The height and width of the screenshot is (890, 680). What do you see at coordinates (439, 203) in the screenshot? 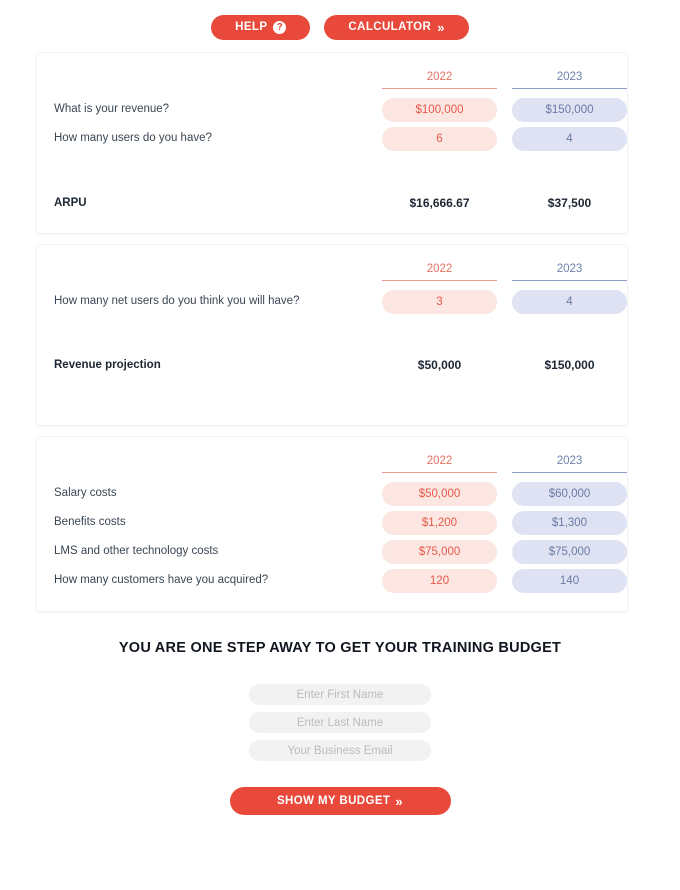
I see `summary-value-2022: $16,666.67` at bounding box center [439, 203].